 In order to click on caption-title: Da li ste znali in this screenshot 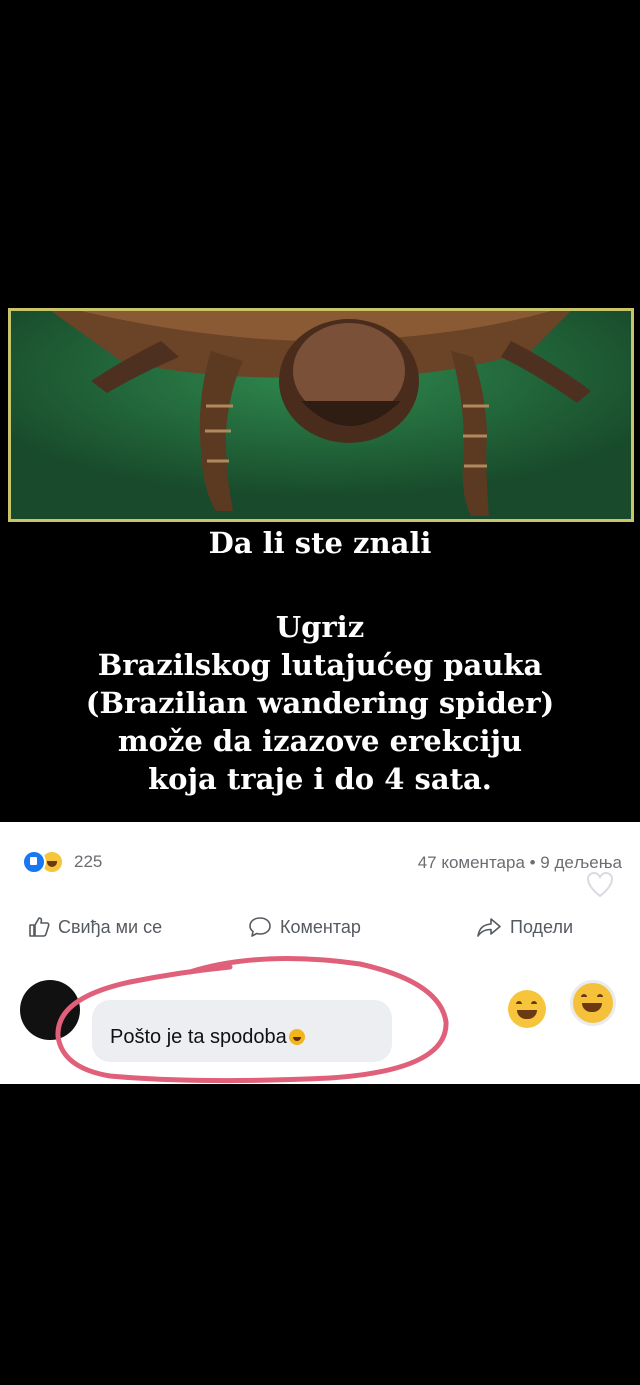, I will do `click(320, 543)`.